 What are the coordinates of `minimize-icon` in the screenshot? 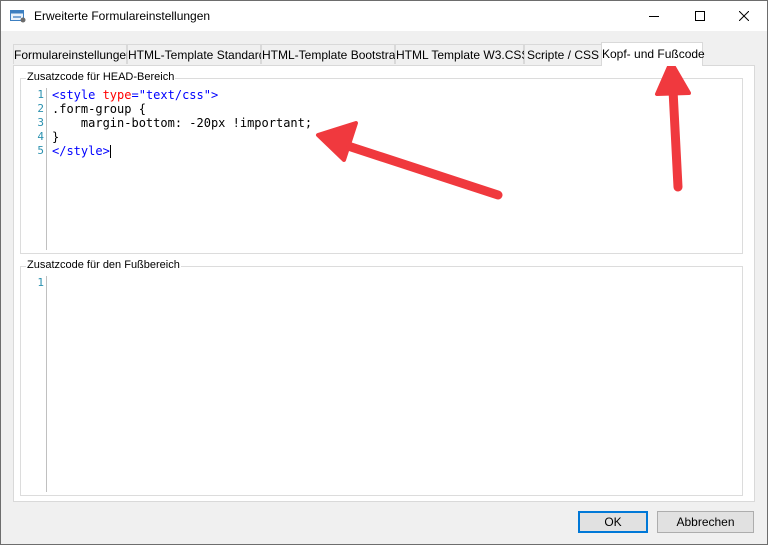 It's located at (654, 16).